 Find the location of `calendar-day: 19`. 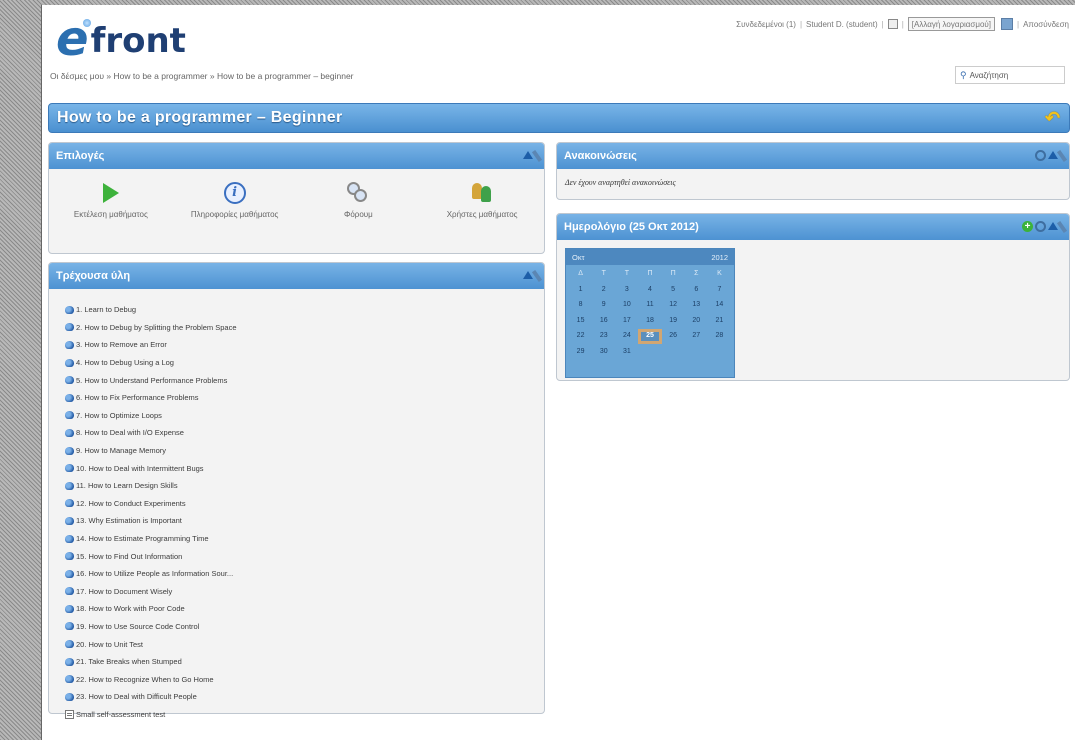

calendar-day: 19 is located at coordinates (673, 321).